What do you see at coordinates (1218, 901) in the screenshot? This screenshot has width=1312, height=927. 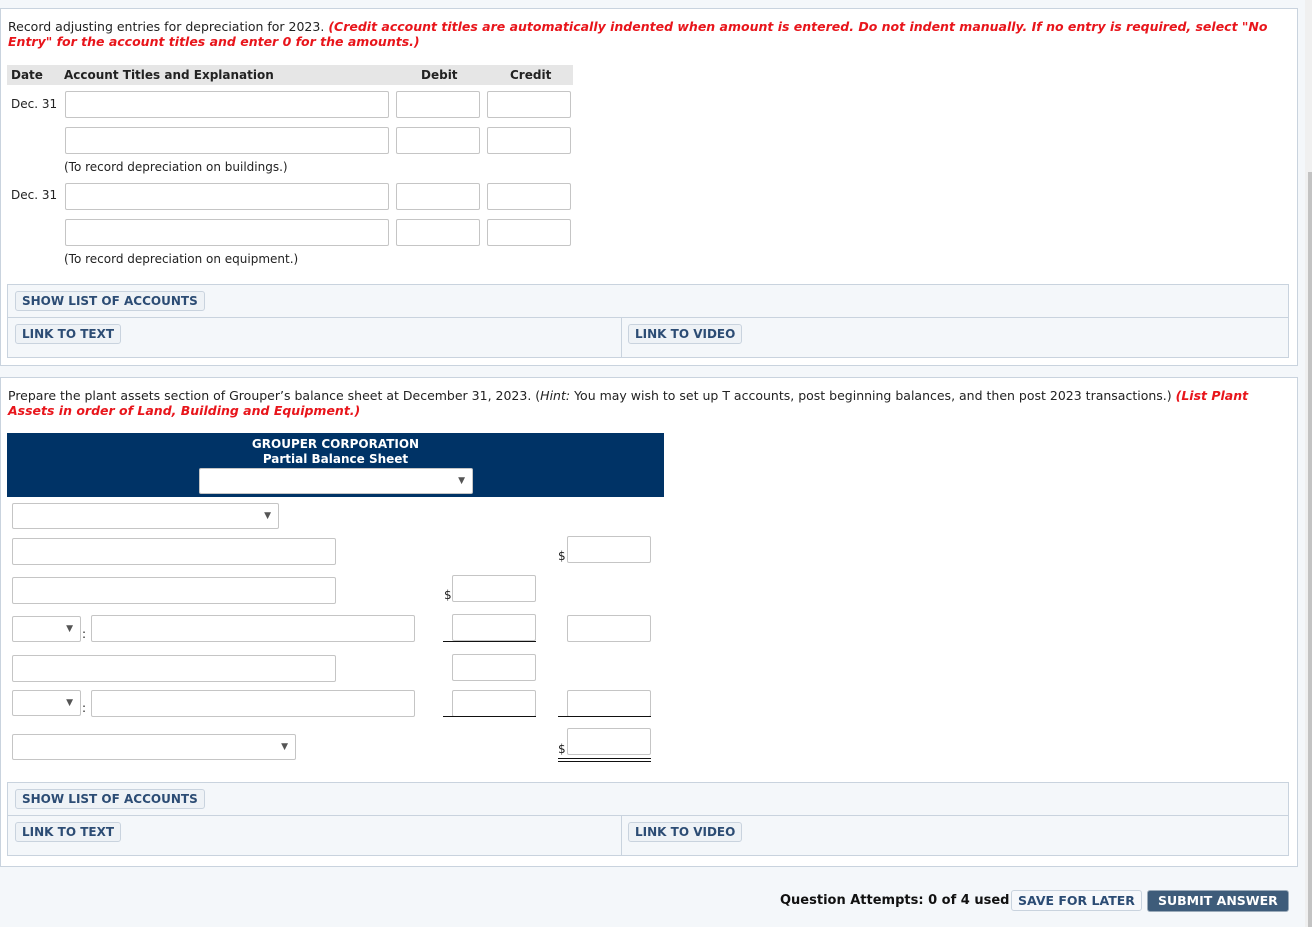 I see `submit-answer-button: SUBMIT ANSWER` at bounding box center [1218, 901].